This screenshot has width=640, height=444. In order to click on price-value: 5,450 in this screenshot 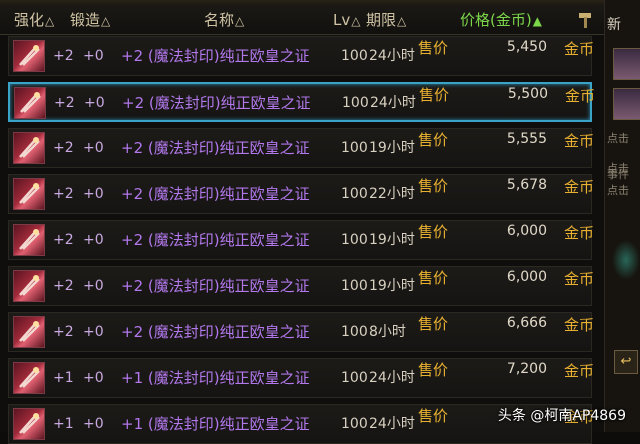, I will do `click(526, 47)`.